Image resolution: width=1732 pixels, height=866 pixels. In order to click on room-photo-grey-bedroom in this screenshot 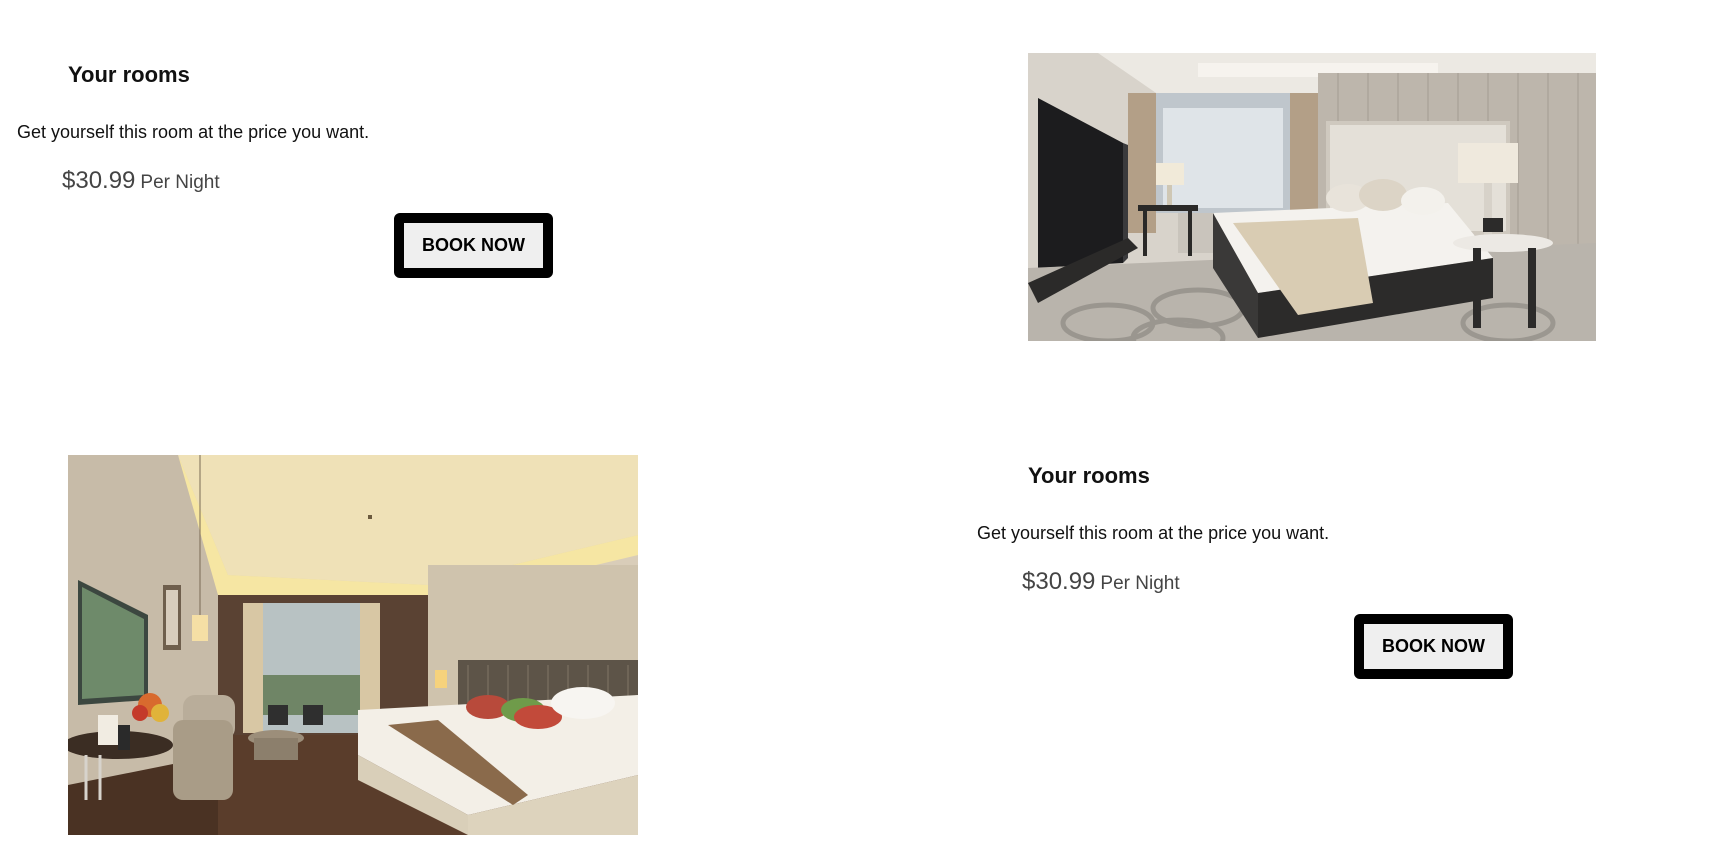, I will do `click(1312, 197)`.